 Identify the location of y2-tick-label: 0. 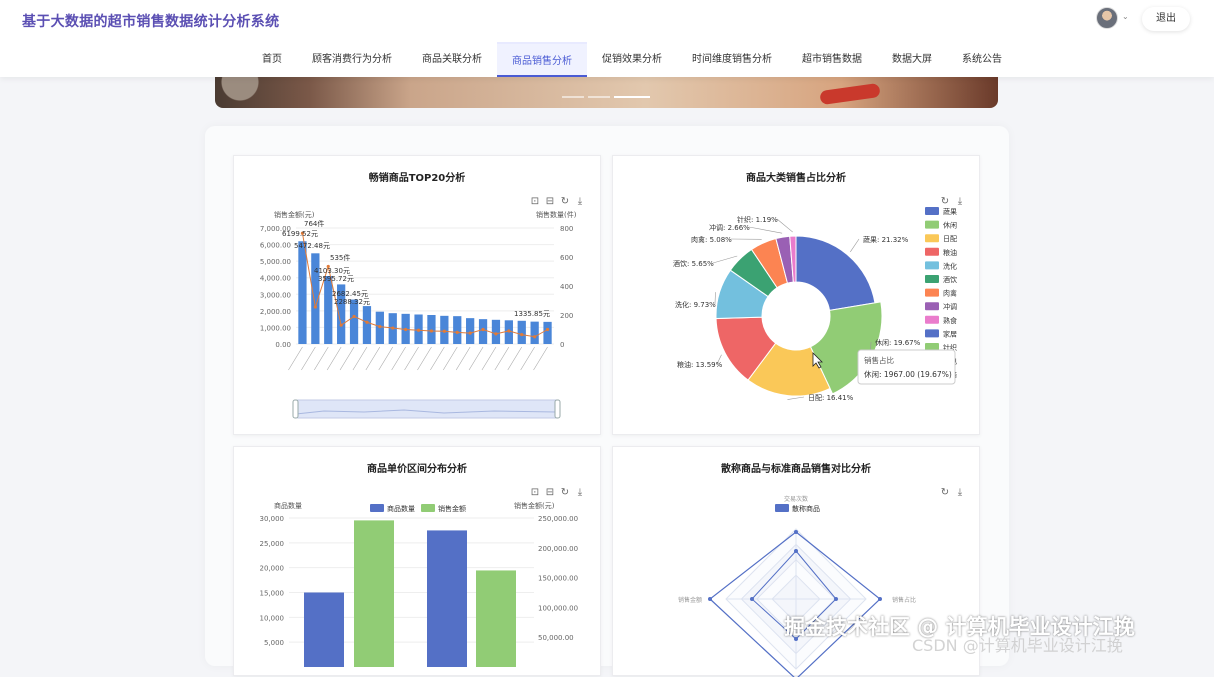
(562, 345).